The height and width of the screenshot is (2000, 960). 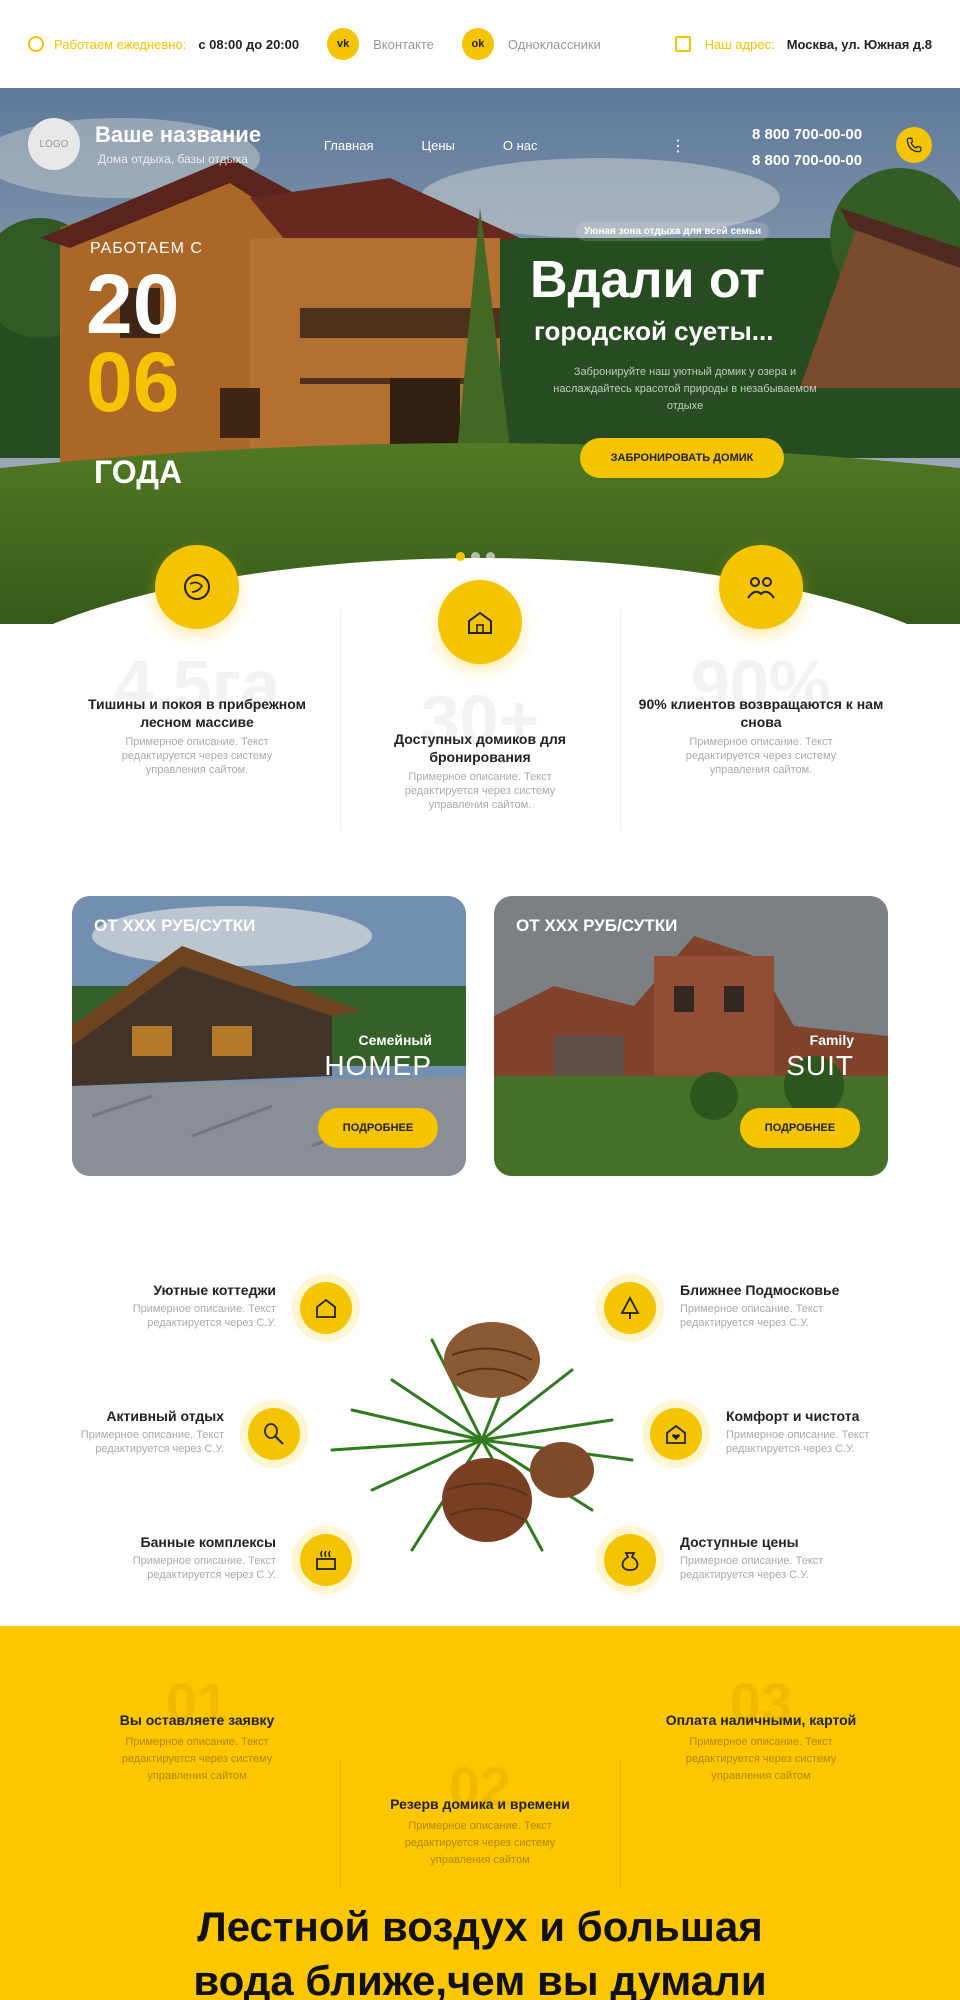 I want to click on card-subtitle: Family, so click(x=831, y=1040).